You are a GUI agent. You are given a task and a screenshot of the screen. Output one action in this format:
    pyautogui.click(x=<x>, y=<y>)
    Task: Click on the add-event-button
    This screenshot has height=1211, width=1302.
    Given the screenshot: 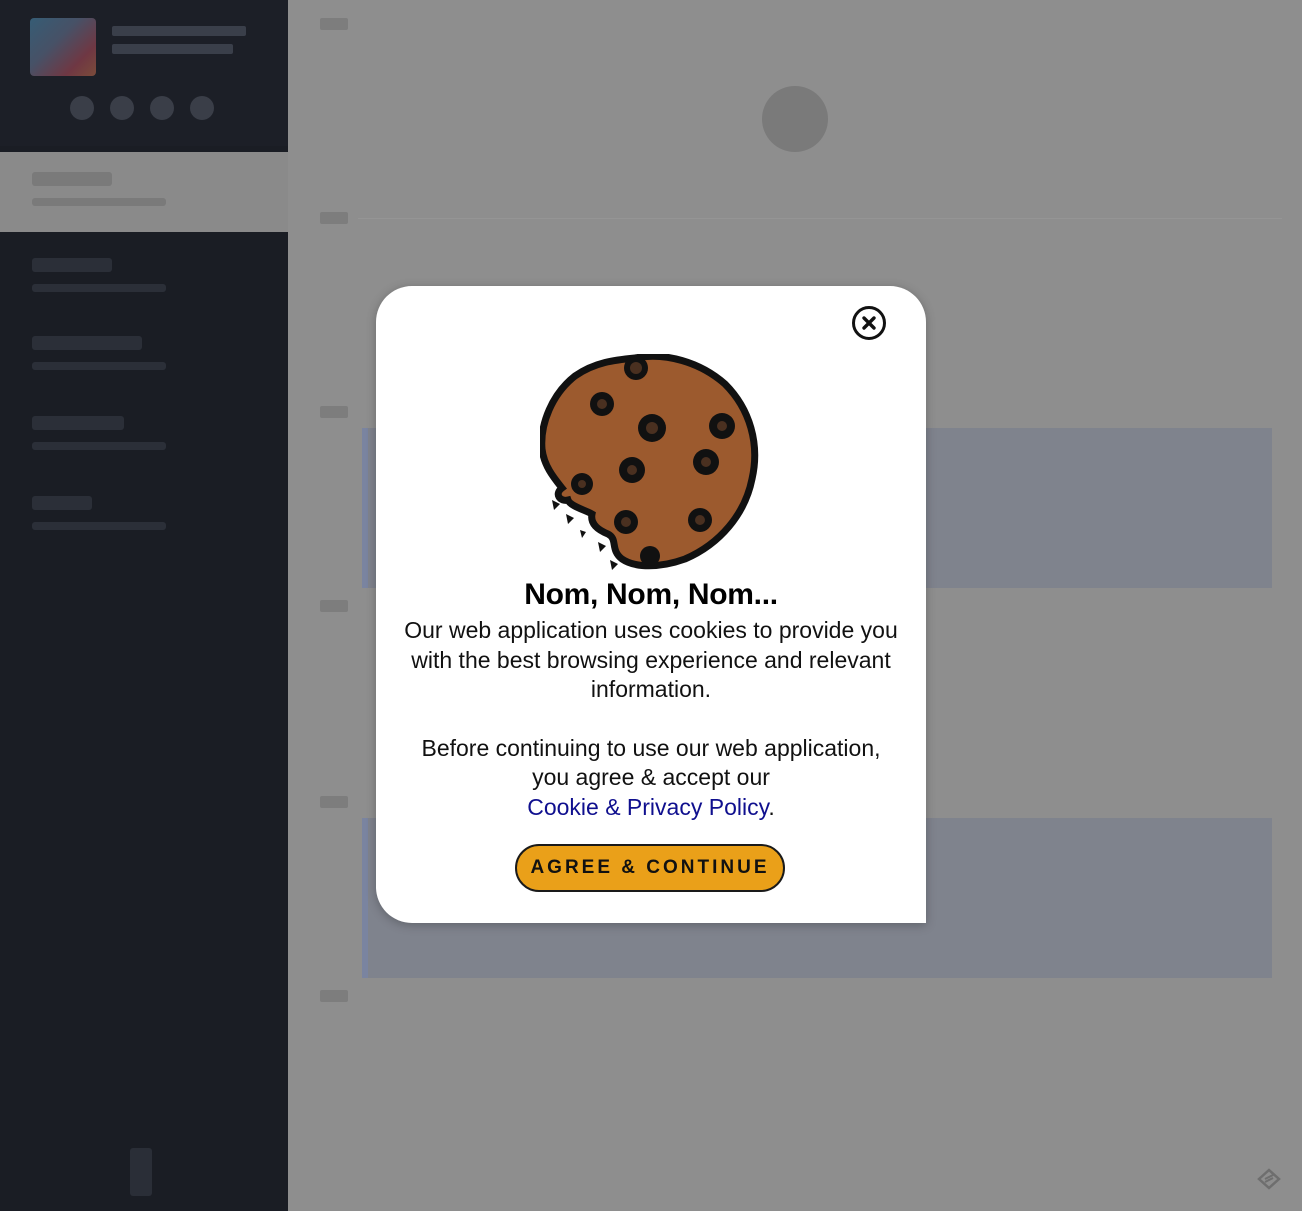 What is the action you would take?
    pyautogui.click(x=795, y=119)
    